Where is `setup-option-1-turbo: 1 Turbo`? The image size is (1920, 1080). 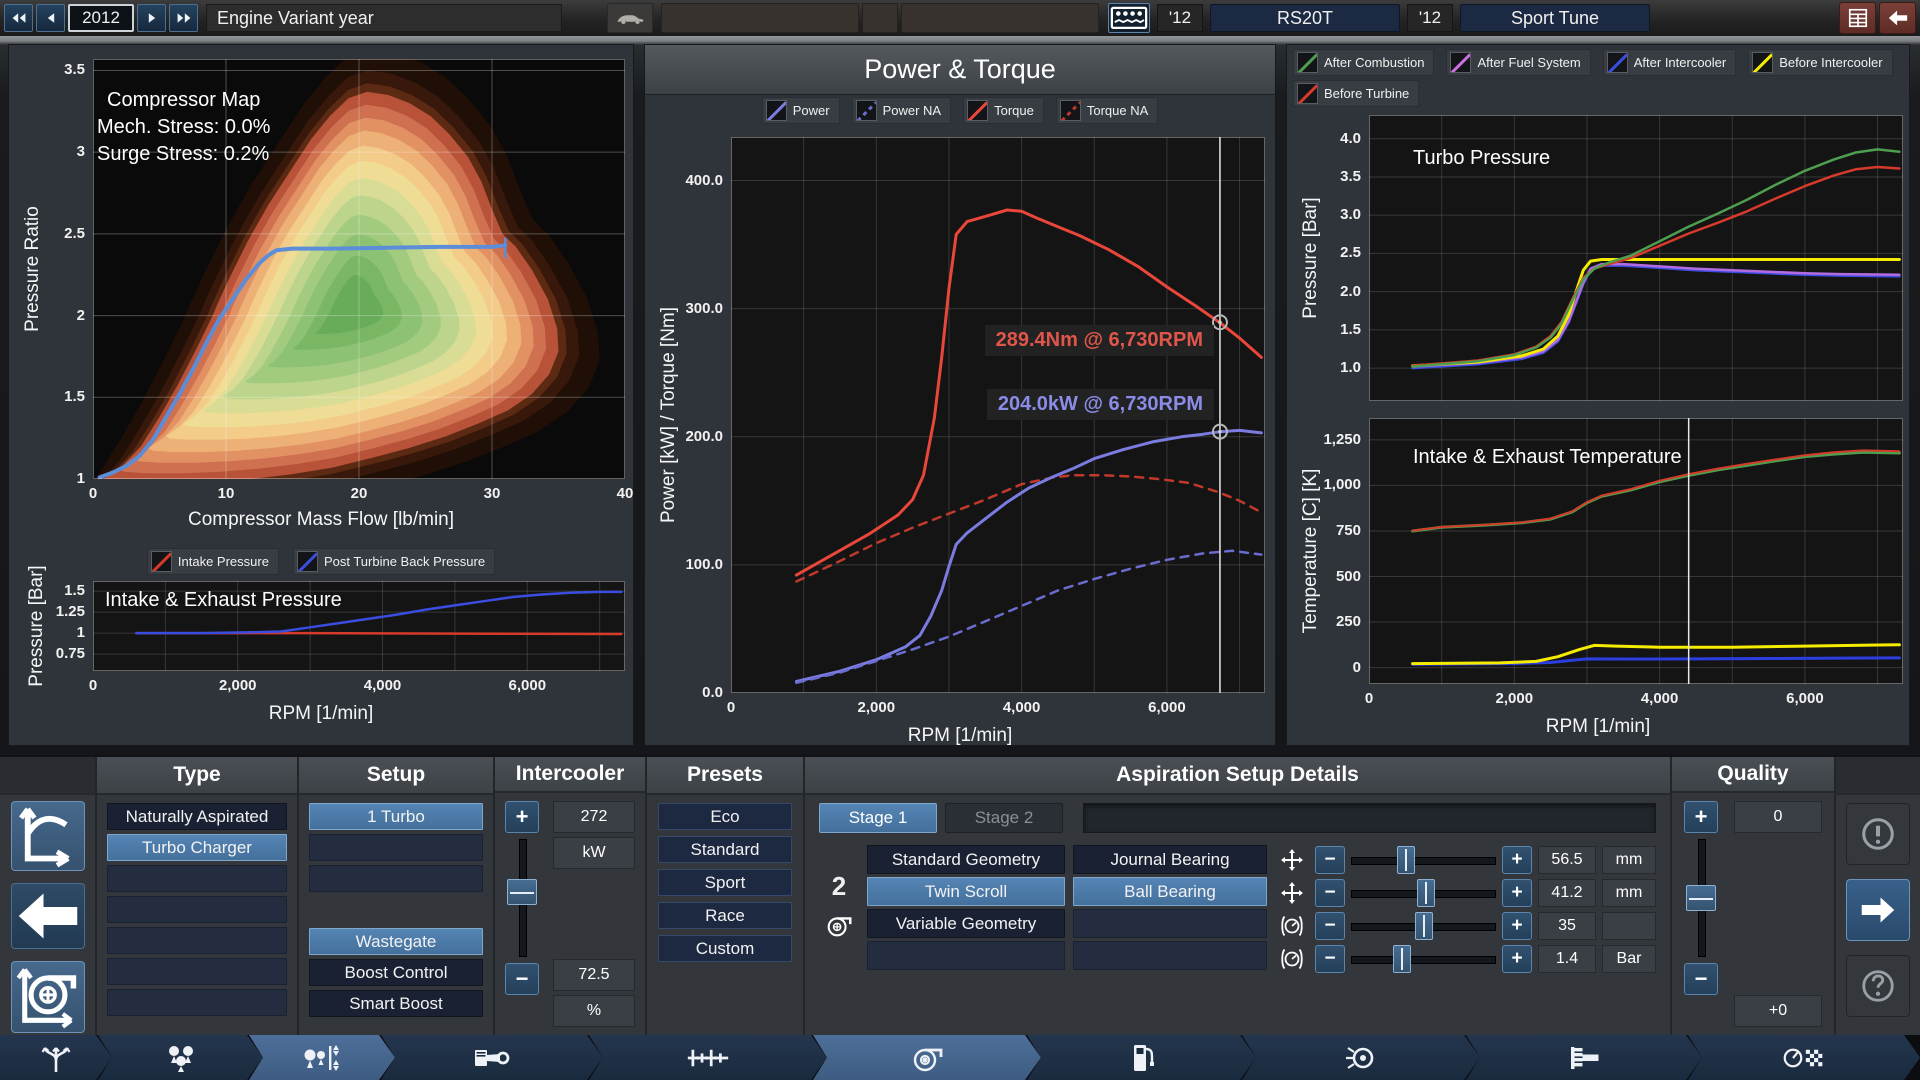
setup-option-1-turbo: 1 Turbo is located at coordinates (396, 816).